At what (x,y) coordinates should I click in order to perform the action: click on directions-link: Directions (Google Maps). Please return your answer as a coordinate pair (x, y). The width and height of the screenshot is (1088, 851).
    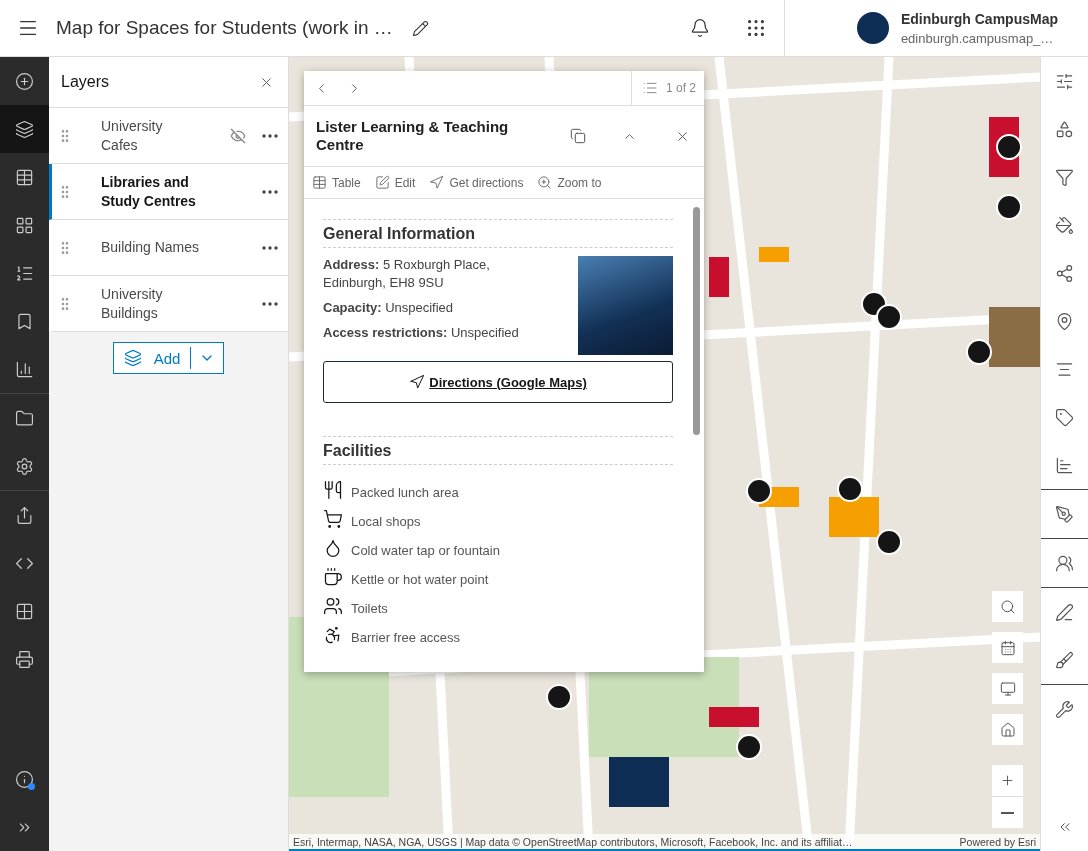
    Looking at the image, I should click on (498, 382).